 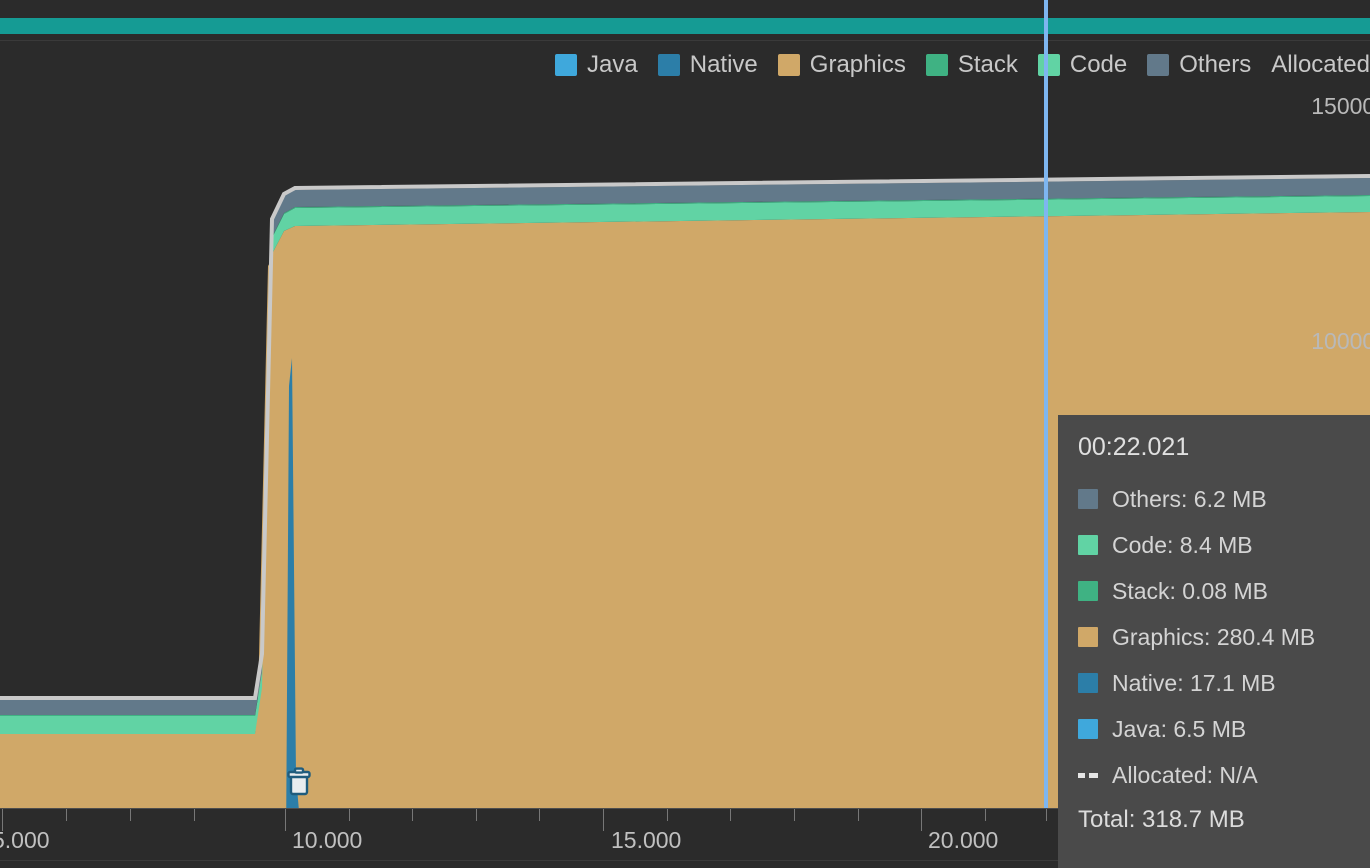 I want to click on legend-swatch-stack-icon, so click(x=936, y=65).